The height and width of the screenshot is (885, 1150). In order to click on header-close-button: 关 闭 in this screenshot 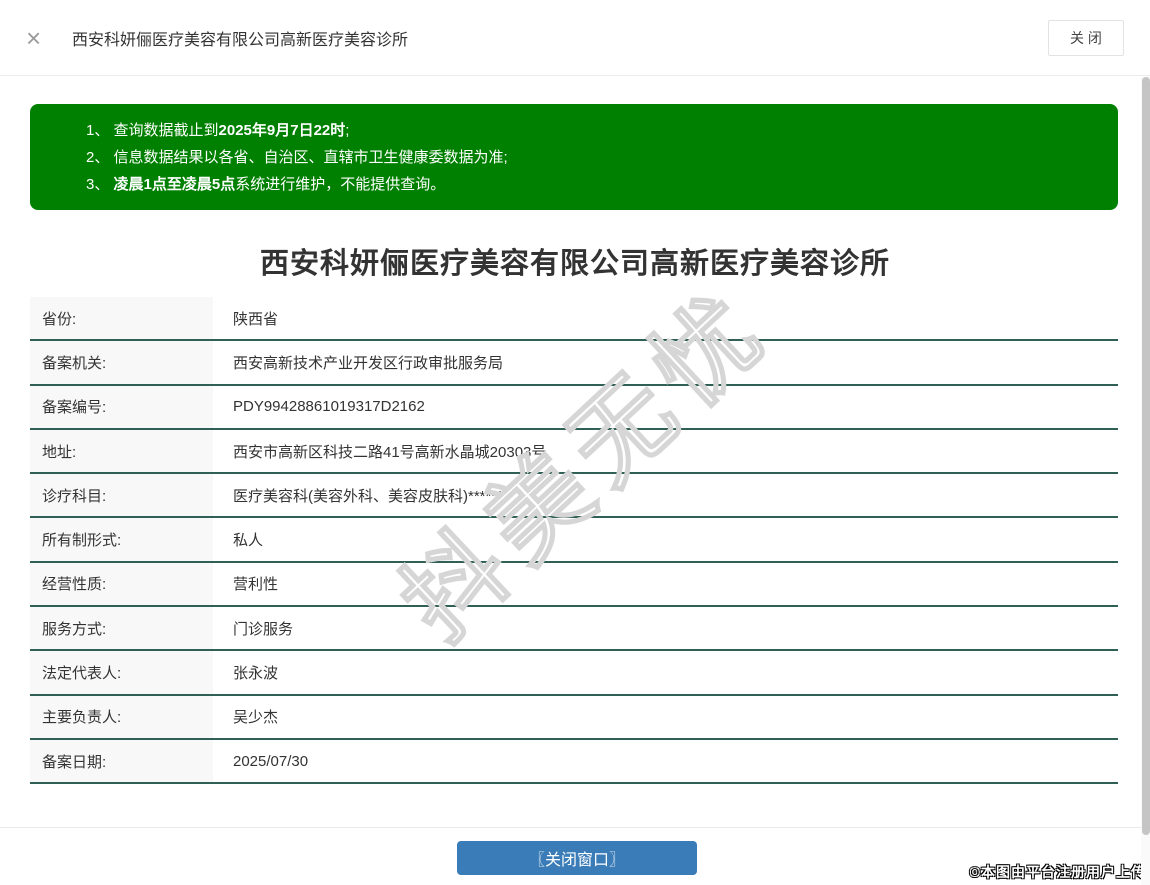, I will do `click(1086, 37)`.